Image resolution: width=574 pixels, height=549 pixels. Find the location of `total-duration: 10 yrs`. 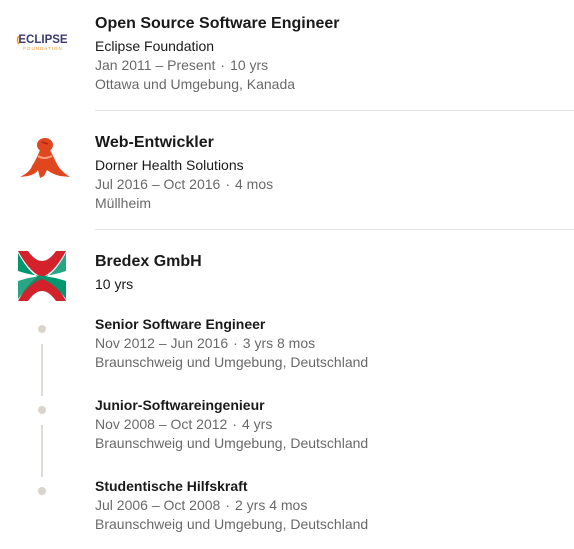

total-duration: 10 yrs is located at coordinates (114, 284).